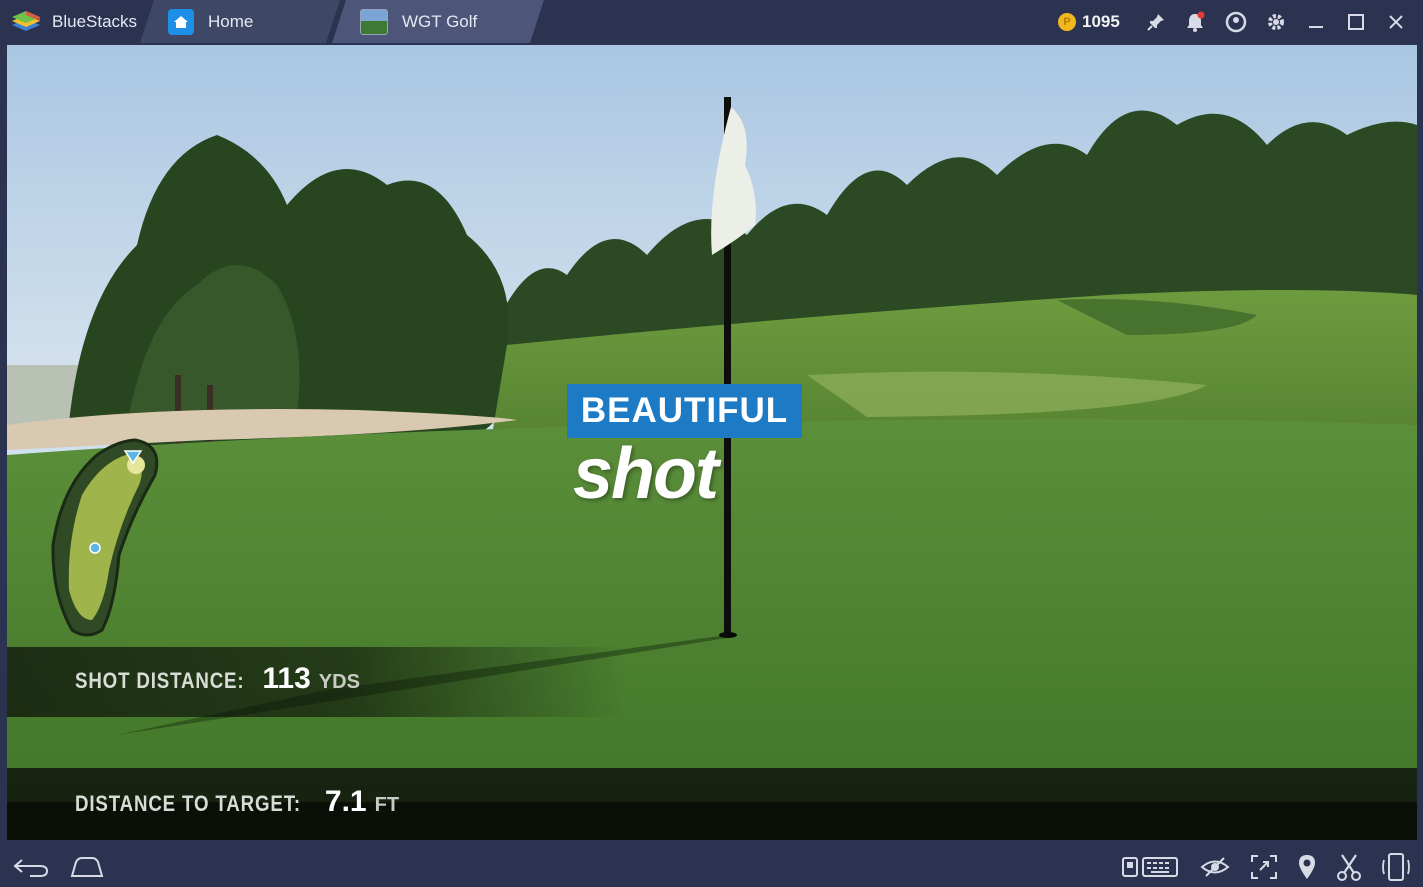 The width and height of the screenshot is (1423, 887). Describe the element at coordinates (339, 682) in the screenshot. I see `shot-distance-unit: YDS` at that location.